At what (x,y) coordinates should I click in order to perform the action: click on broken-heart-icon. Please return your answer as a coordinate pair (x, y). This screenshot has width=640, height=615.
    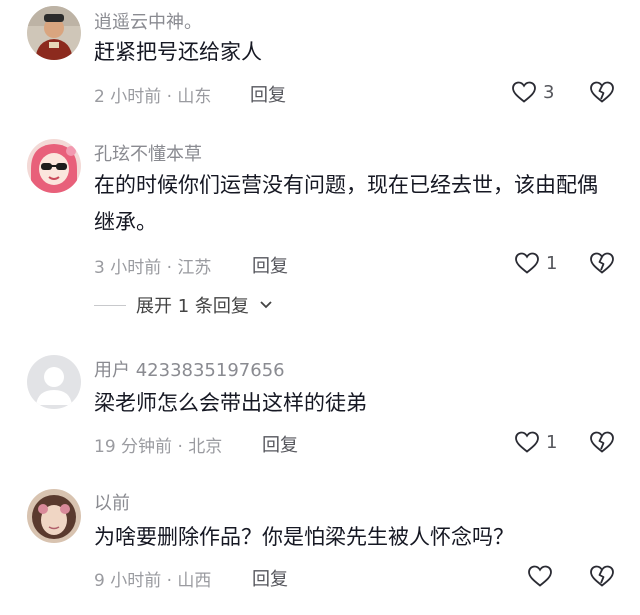
    Looking at the image, I should click on (602, 576).